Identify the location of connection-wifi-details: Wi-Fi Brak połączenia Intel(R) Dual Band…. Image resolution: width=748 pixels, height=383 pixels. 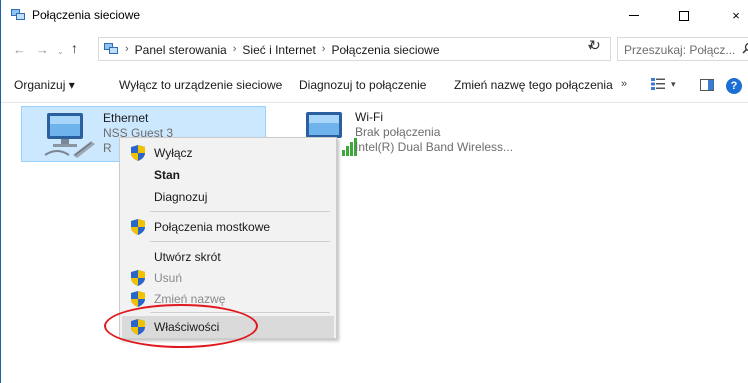
(434, 132).